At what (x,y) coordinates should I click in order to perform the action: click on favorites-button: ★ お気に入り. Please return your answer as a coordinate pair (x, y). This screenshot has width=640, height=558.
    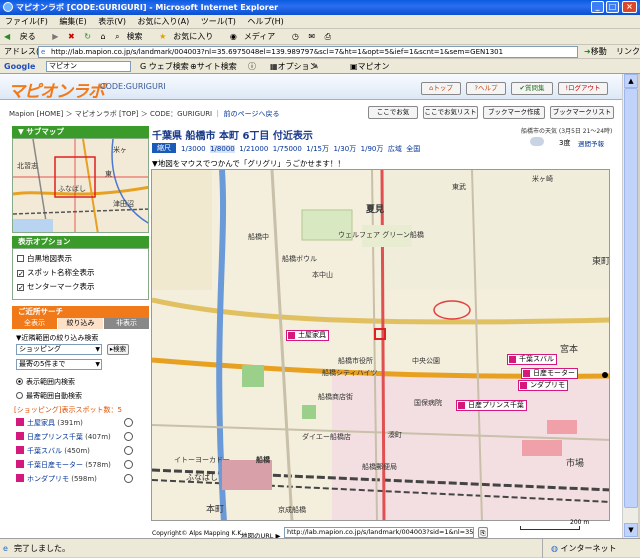
    Looking at the image, I should click on (189, 36).